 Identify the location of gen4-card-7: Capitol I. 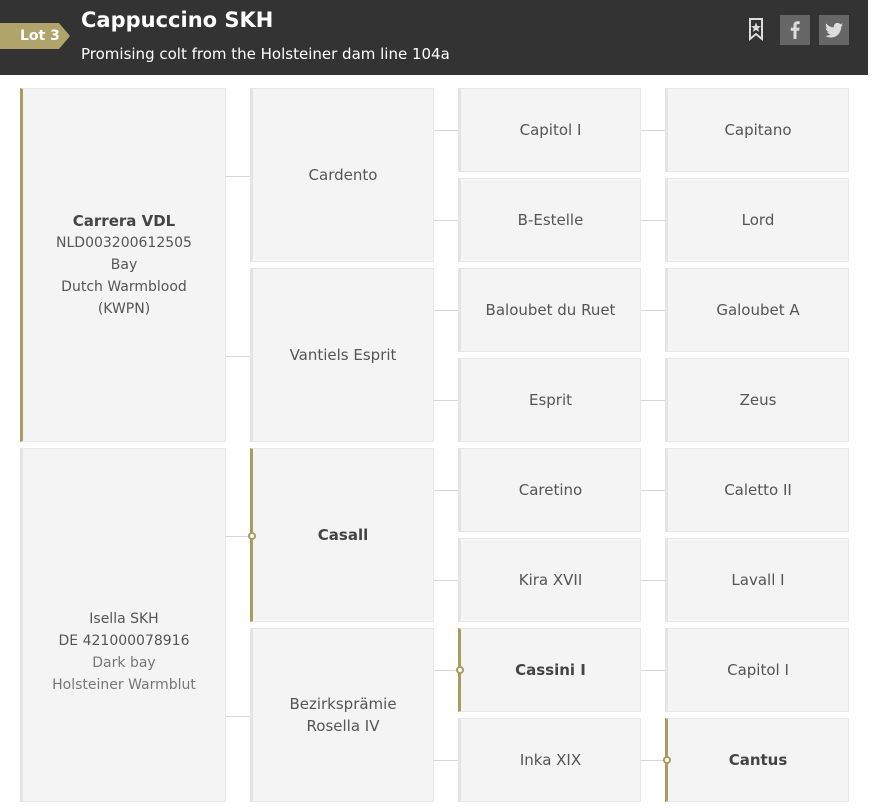
(757, 670).